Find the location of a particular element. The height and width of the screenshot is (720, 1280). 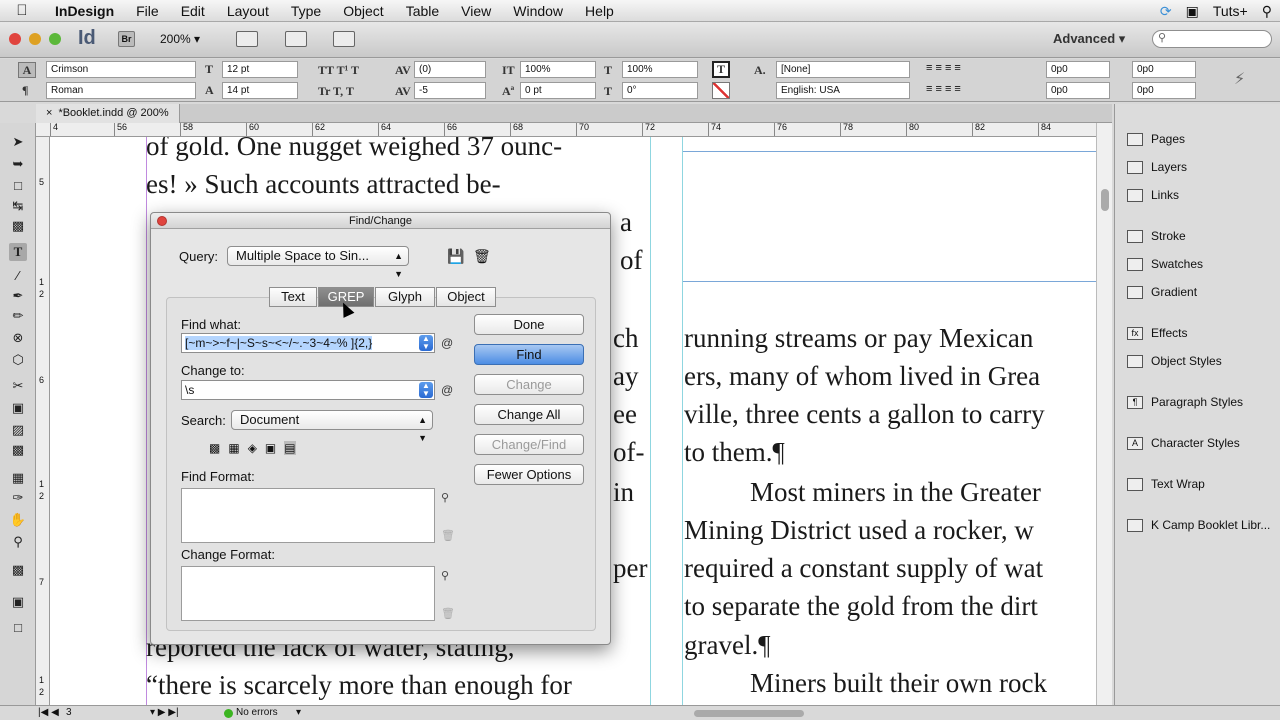

font-size-field: 12 pt is located at coordinates (260, 69).